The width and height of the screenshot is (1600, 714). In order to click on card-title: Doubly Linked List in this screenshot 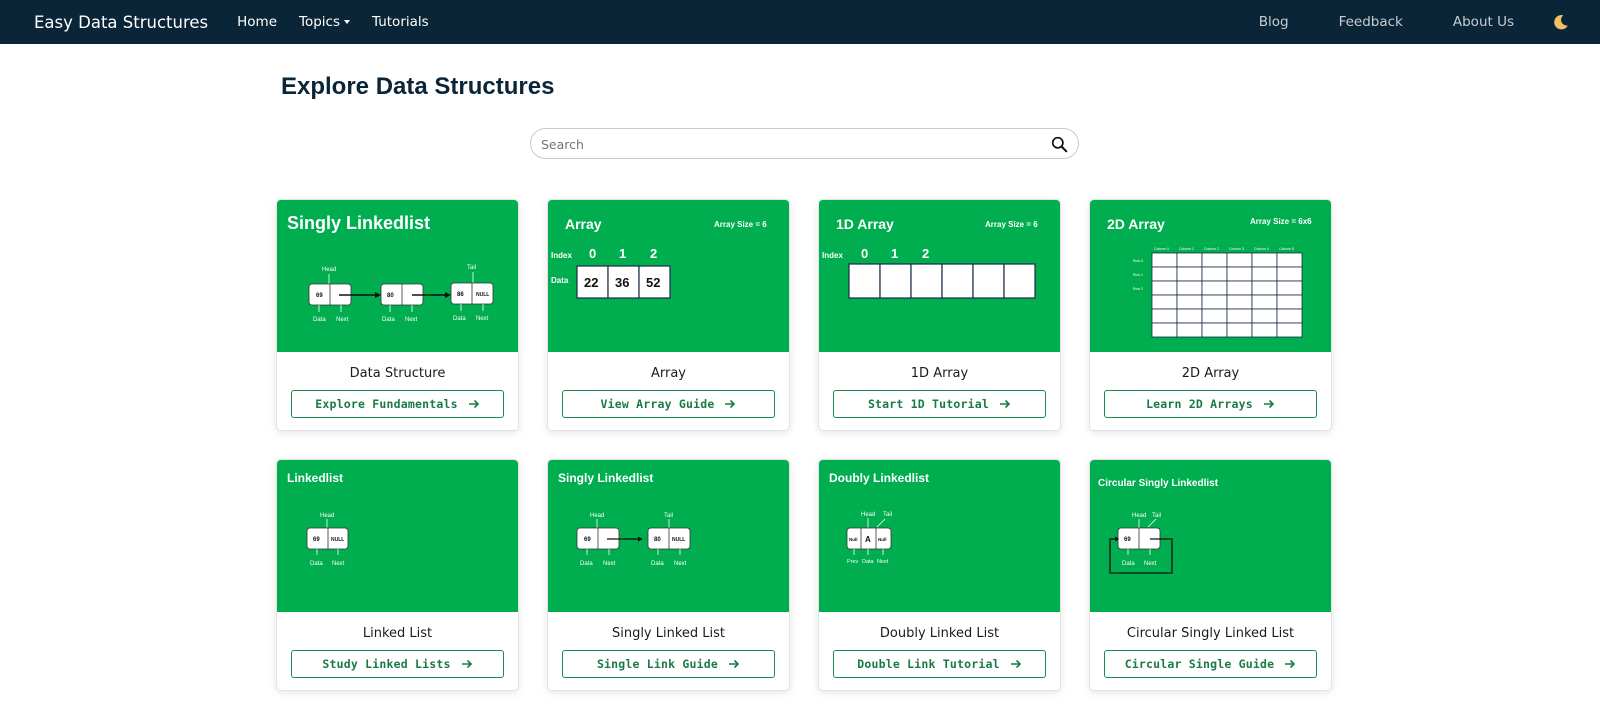, I will do `click(939, 633)`.